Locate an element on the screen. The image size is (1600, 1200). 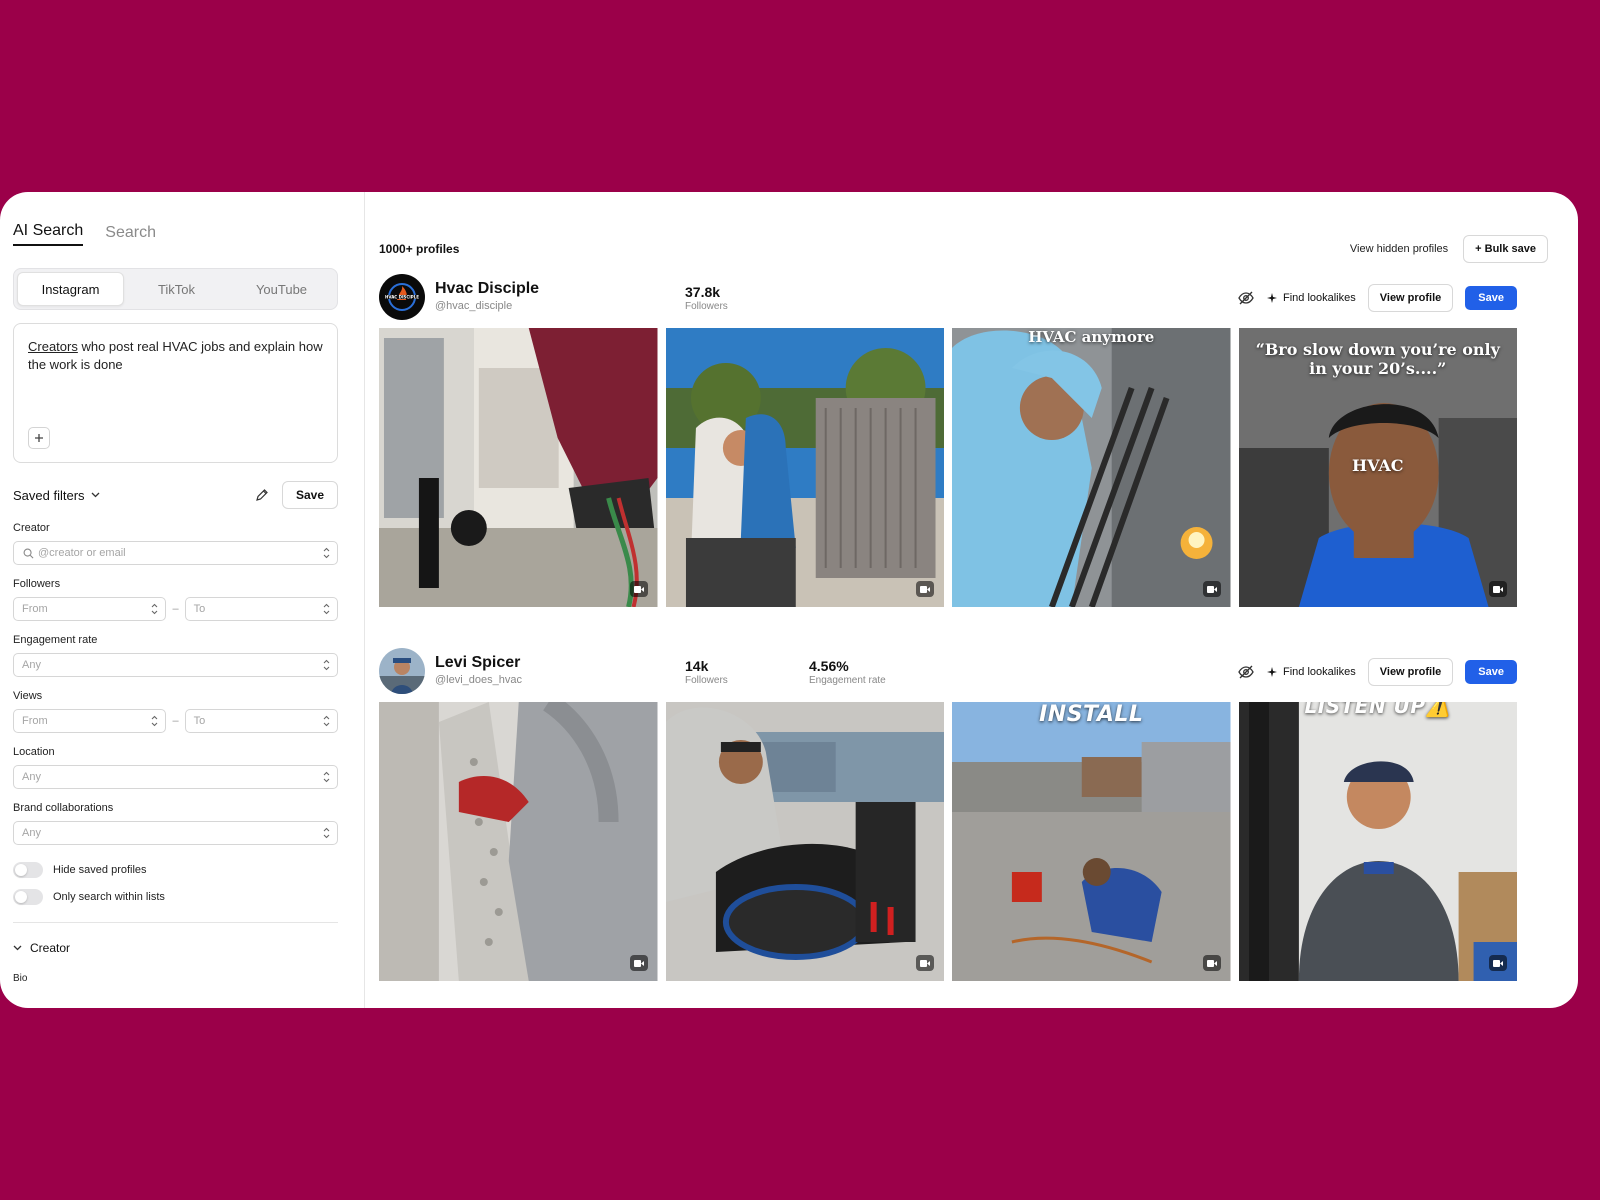
profile-handle: @hvac_disciple is located at coordinates (474, 306).